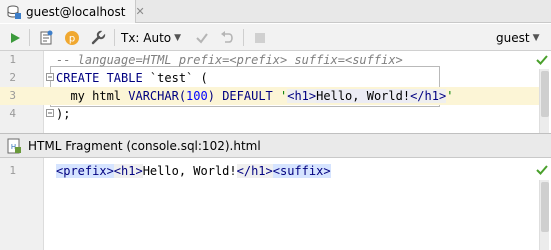  I want to click on code-line: 2 CREATE TABLE `test` (, so click(270, 78).